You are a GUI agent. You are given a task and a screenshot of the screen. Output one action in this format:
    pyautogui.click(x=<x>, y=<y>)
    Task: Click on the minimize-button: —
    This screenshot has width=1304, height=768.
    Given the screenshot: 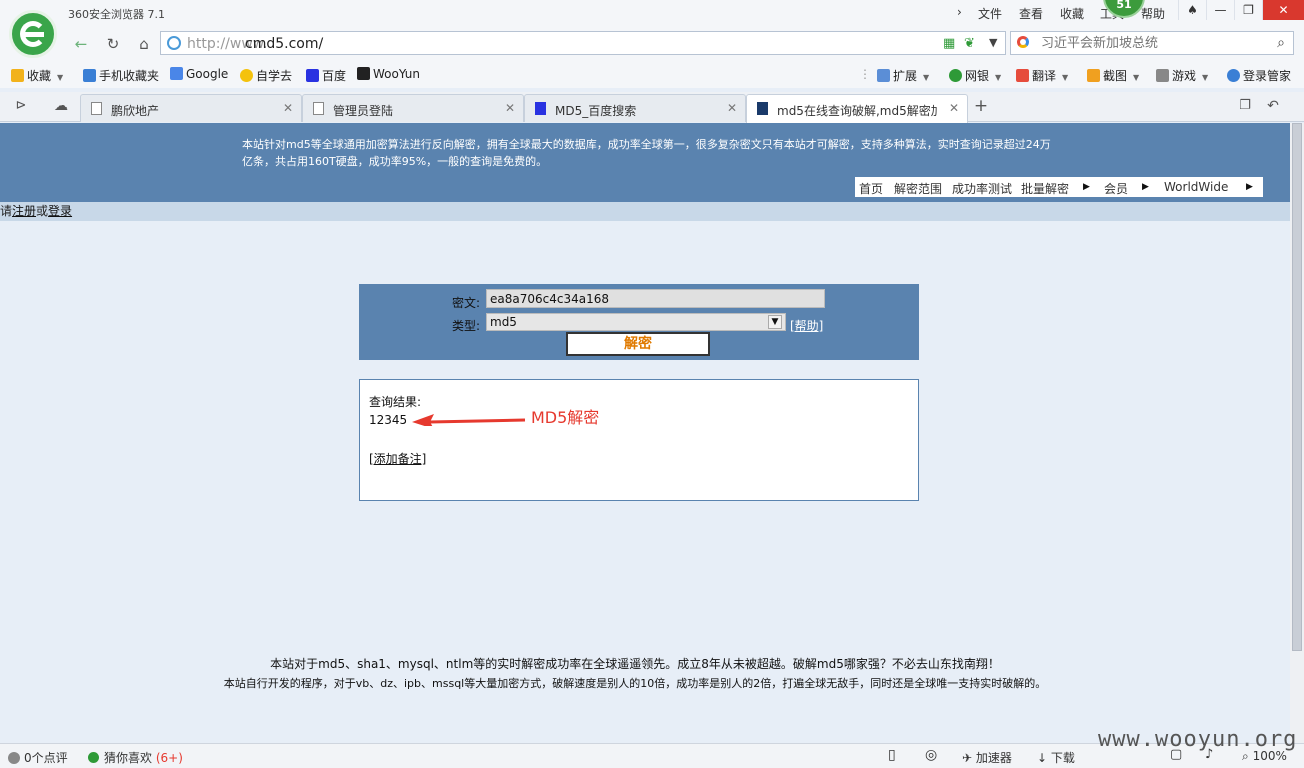 What is the action you would take?
    pyautogui.click(x=1220, y=10)
    